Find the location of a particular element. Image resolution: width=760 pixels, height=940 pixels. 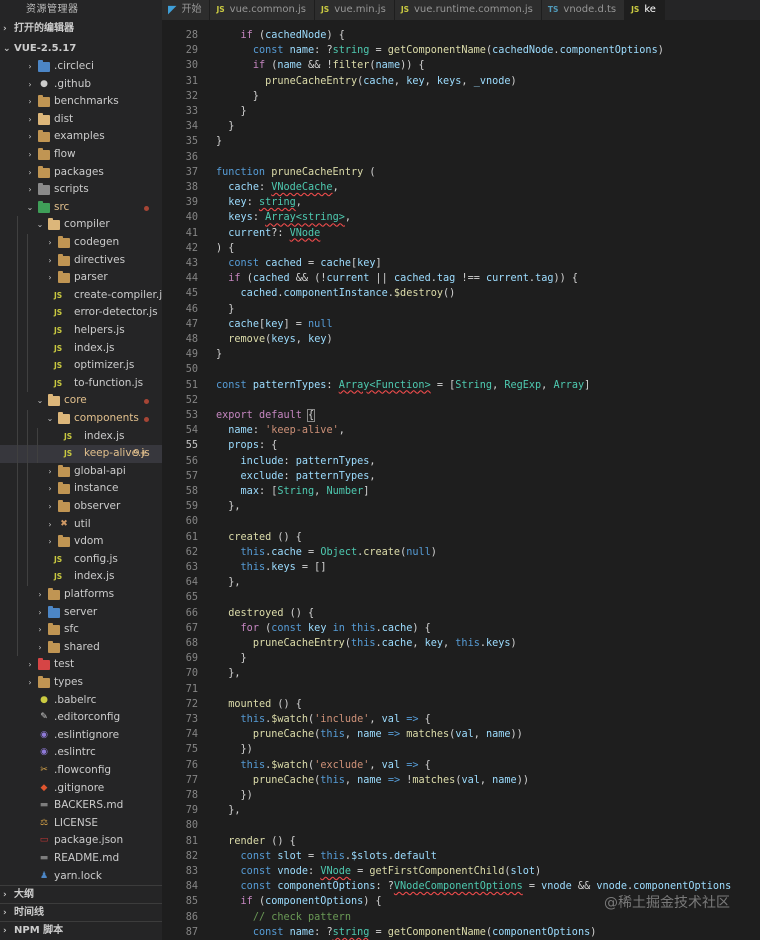

tree-item: ▬ README.md is located at coordinates (81, 859).